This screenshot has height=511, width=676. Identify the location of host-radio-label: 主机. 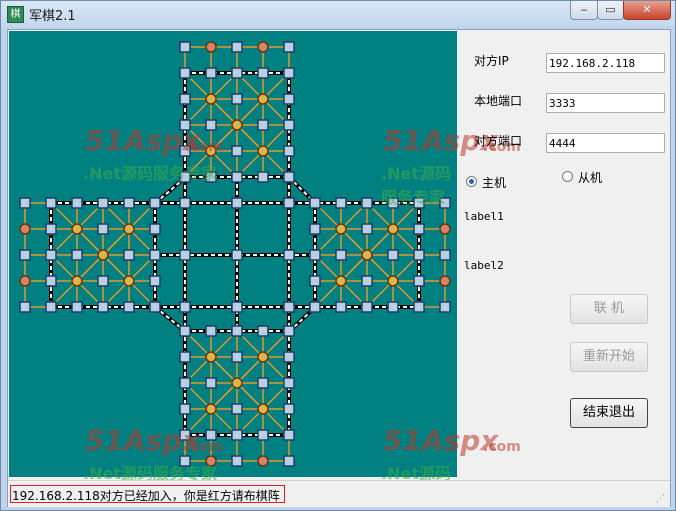
(494, 182).